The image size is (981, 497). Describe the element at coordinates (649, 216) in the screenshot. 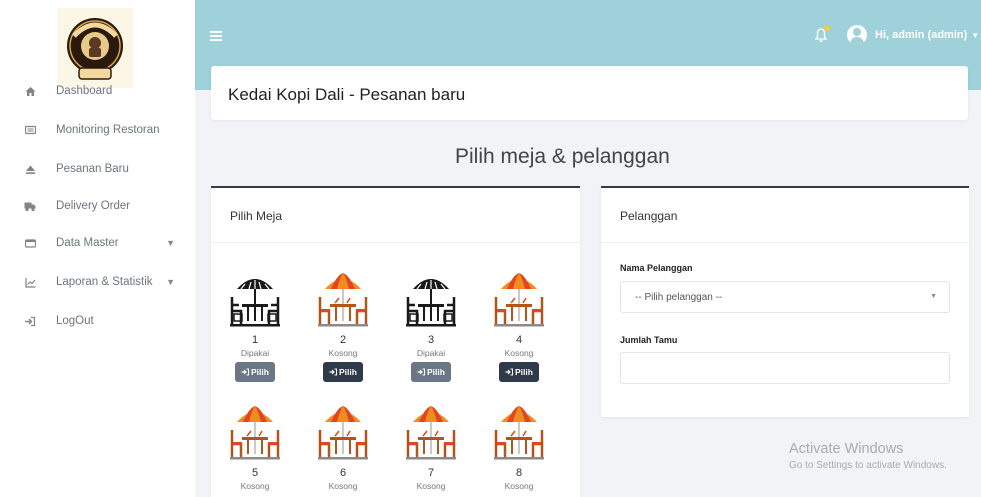

I see `card-title: Pelanggan` at that location.